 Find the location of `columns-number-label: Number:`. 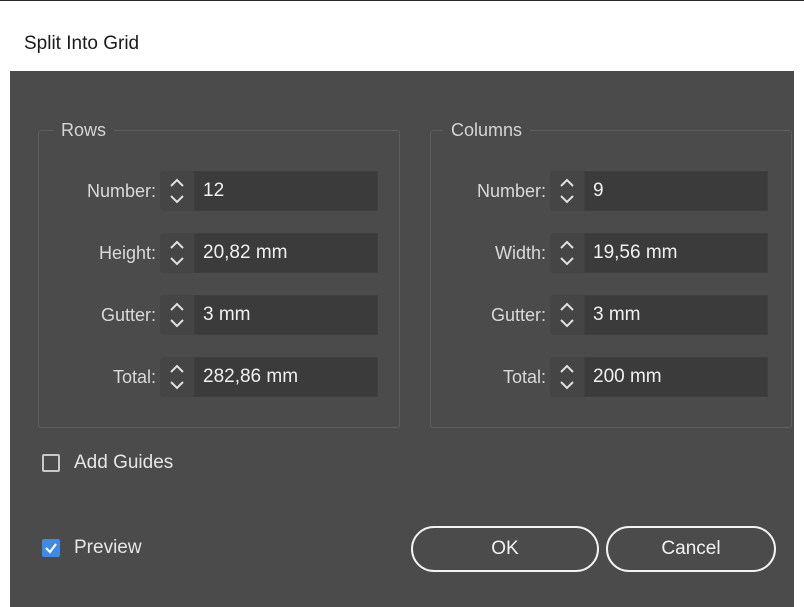

columns-number-label: Number: is located at coordinates (511, 191).